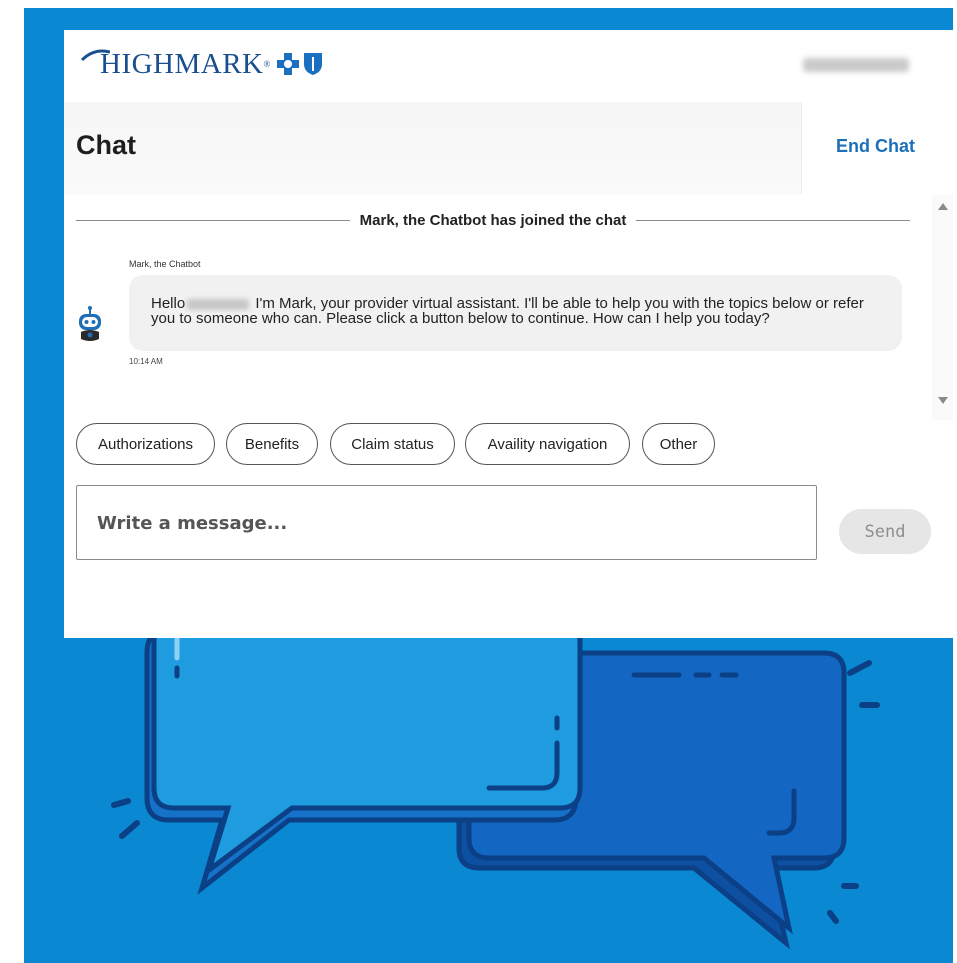  What do you see at coordinates (943, 206) in the screenshot?
I see `scroll-up-icon` at bounding box center [943, 206].